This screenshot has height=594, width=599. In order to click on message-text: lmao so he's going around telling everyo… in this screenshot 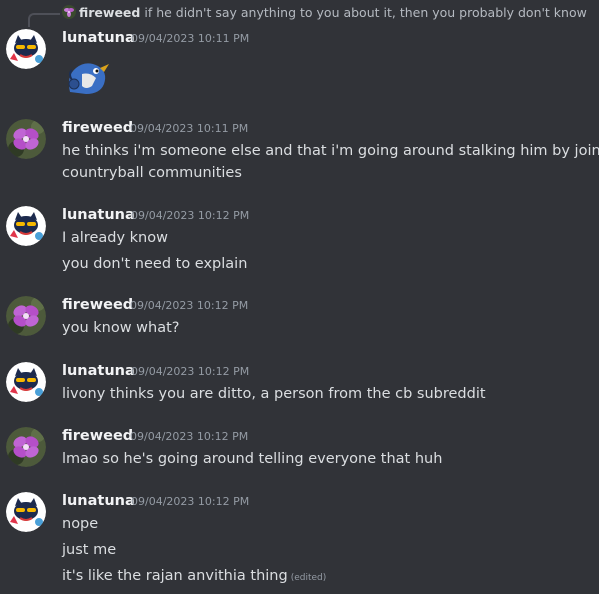, I will do `click(252, 459)`.